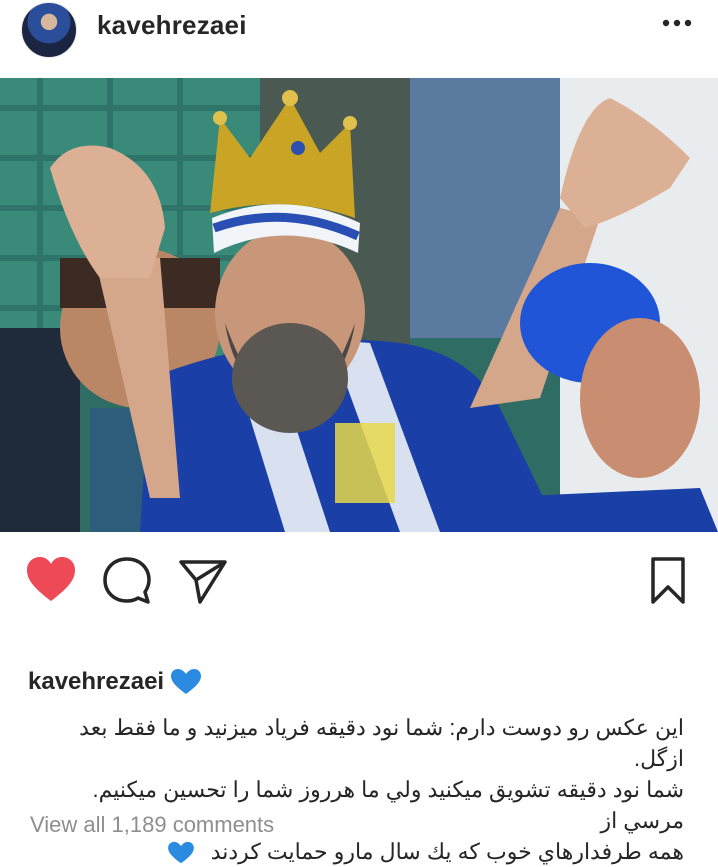  Describe the element at coordinates (677, 23) in the screenshot. I see `more-options-icon` at that location.